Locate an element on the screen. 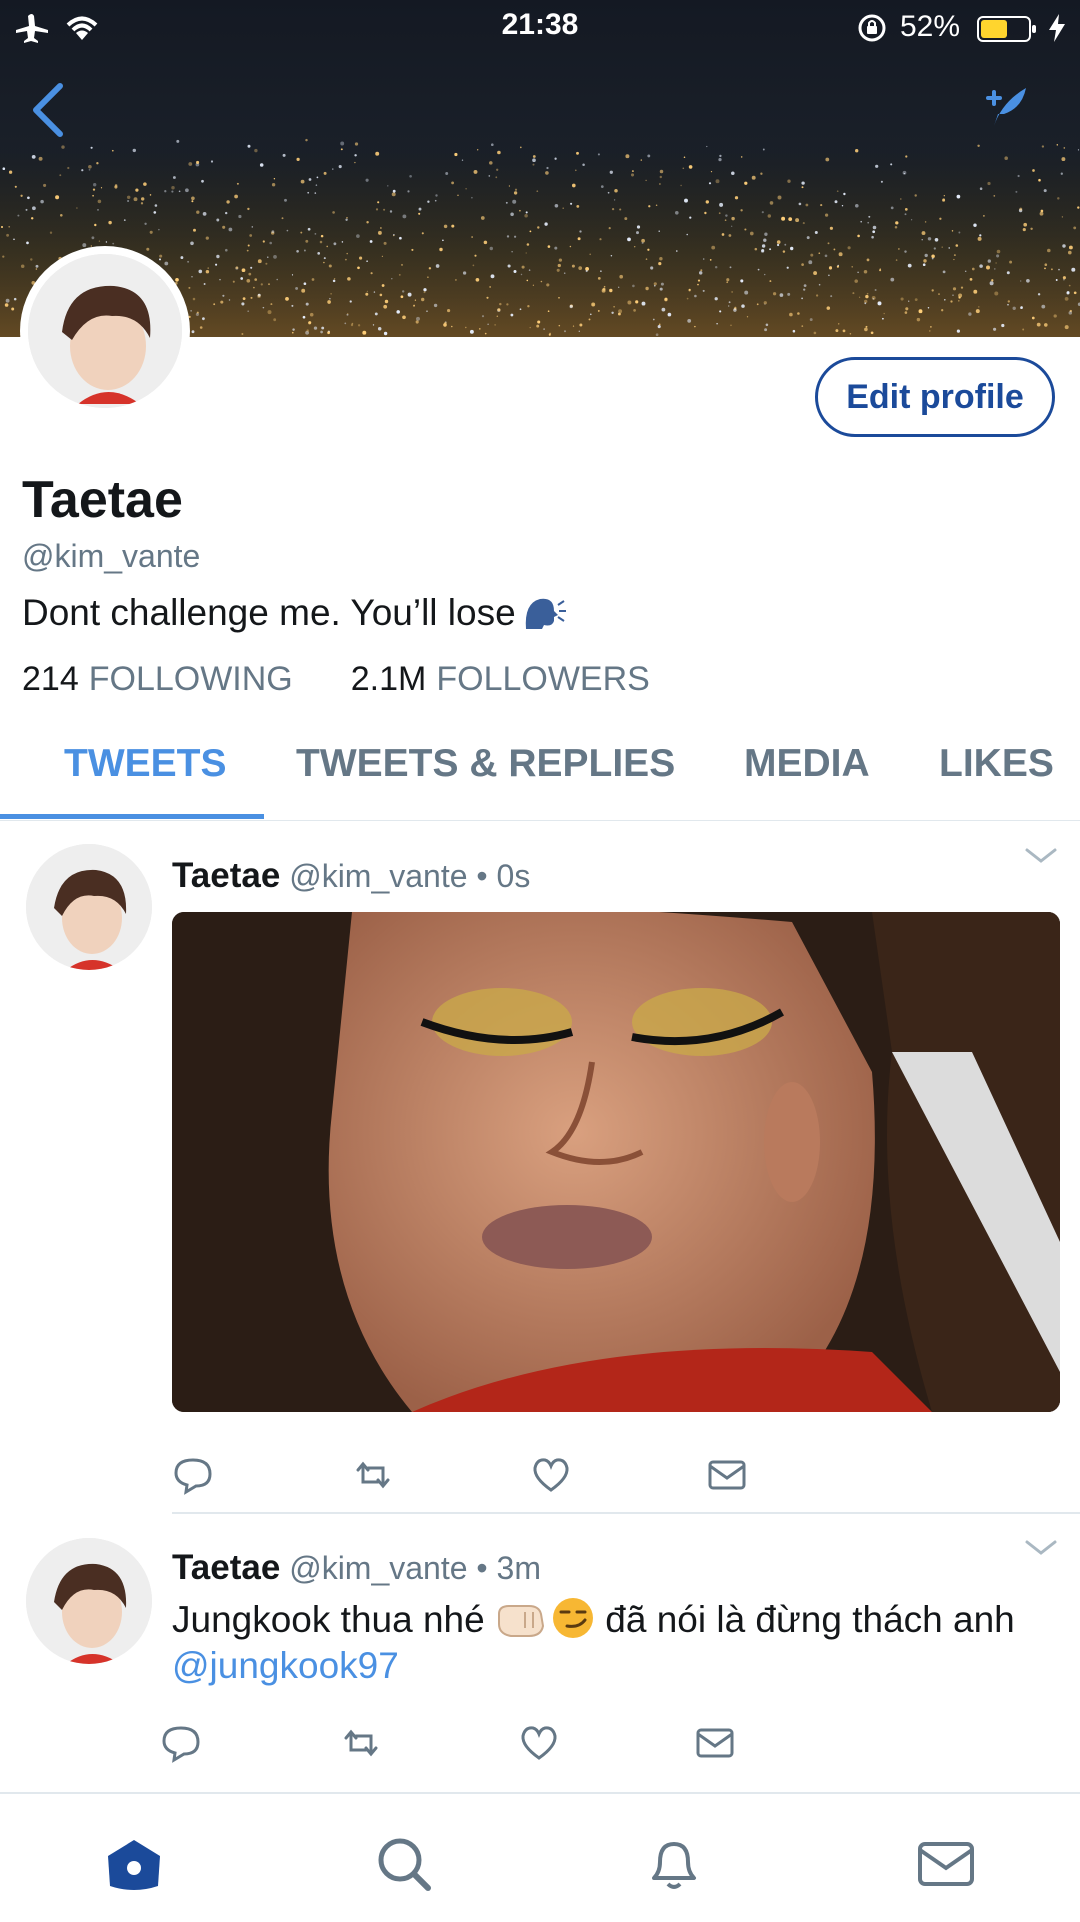 This screenshot has width=1080, height=1922. followers-label: FOLLOWERS is located at coordinates (543, 679).